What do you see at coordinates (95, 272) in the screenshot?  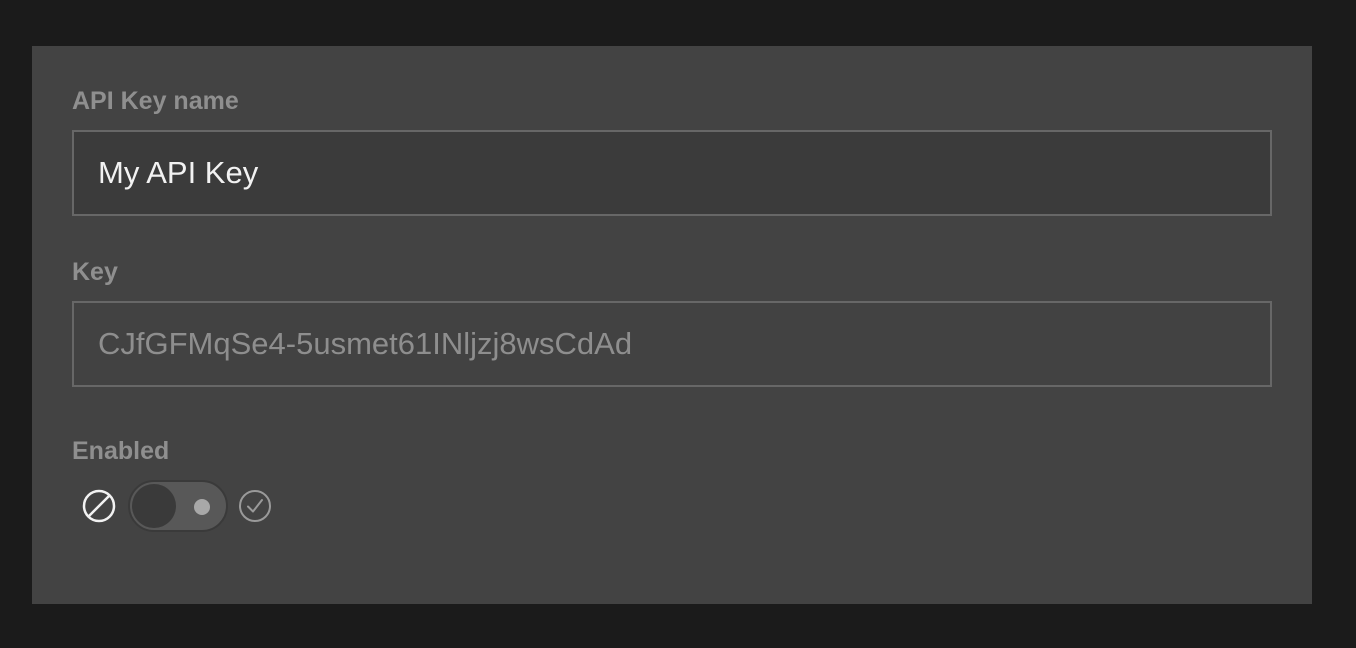 I see `key-label: Key` at bounding box center [95, 272].